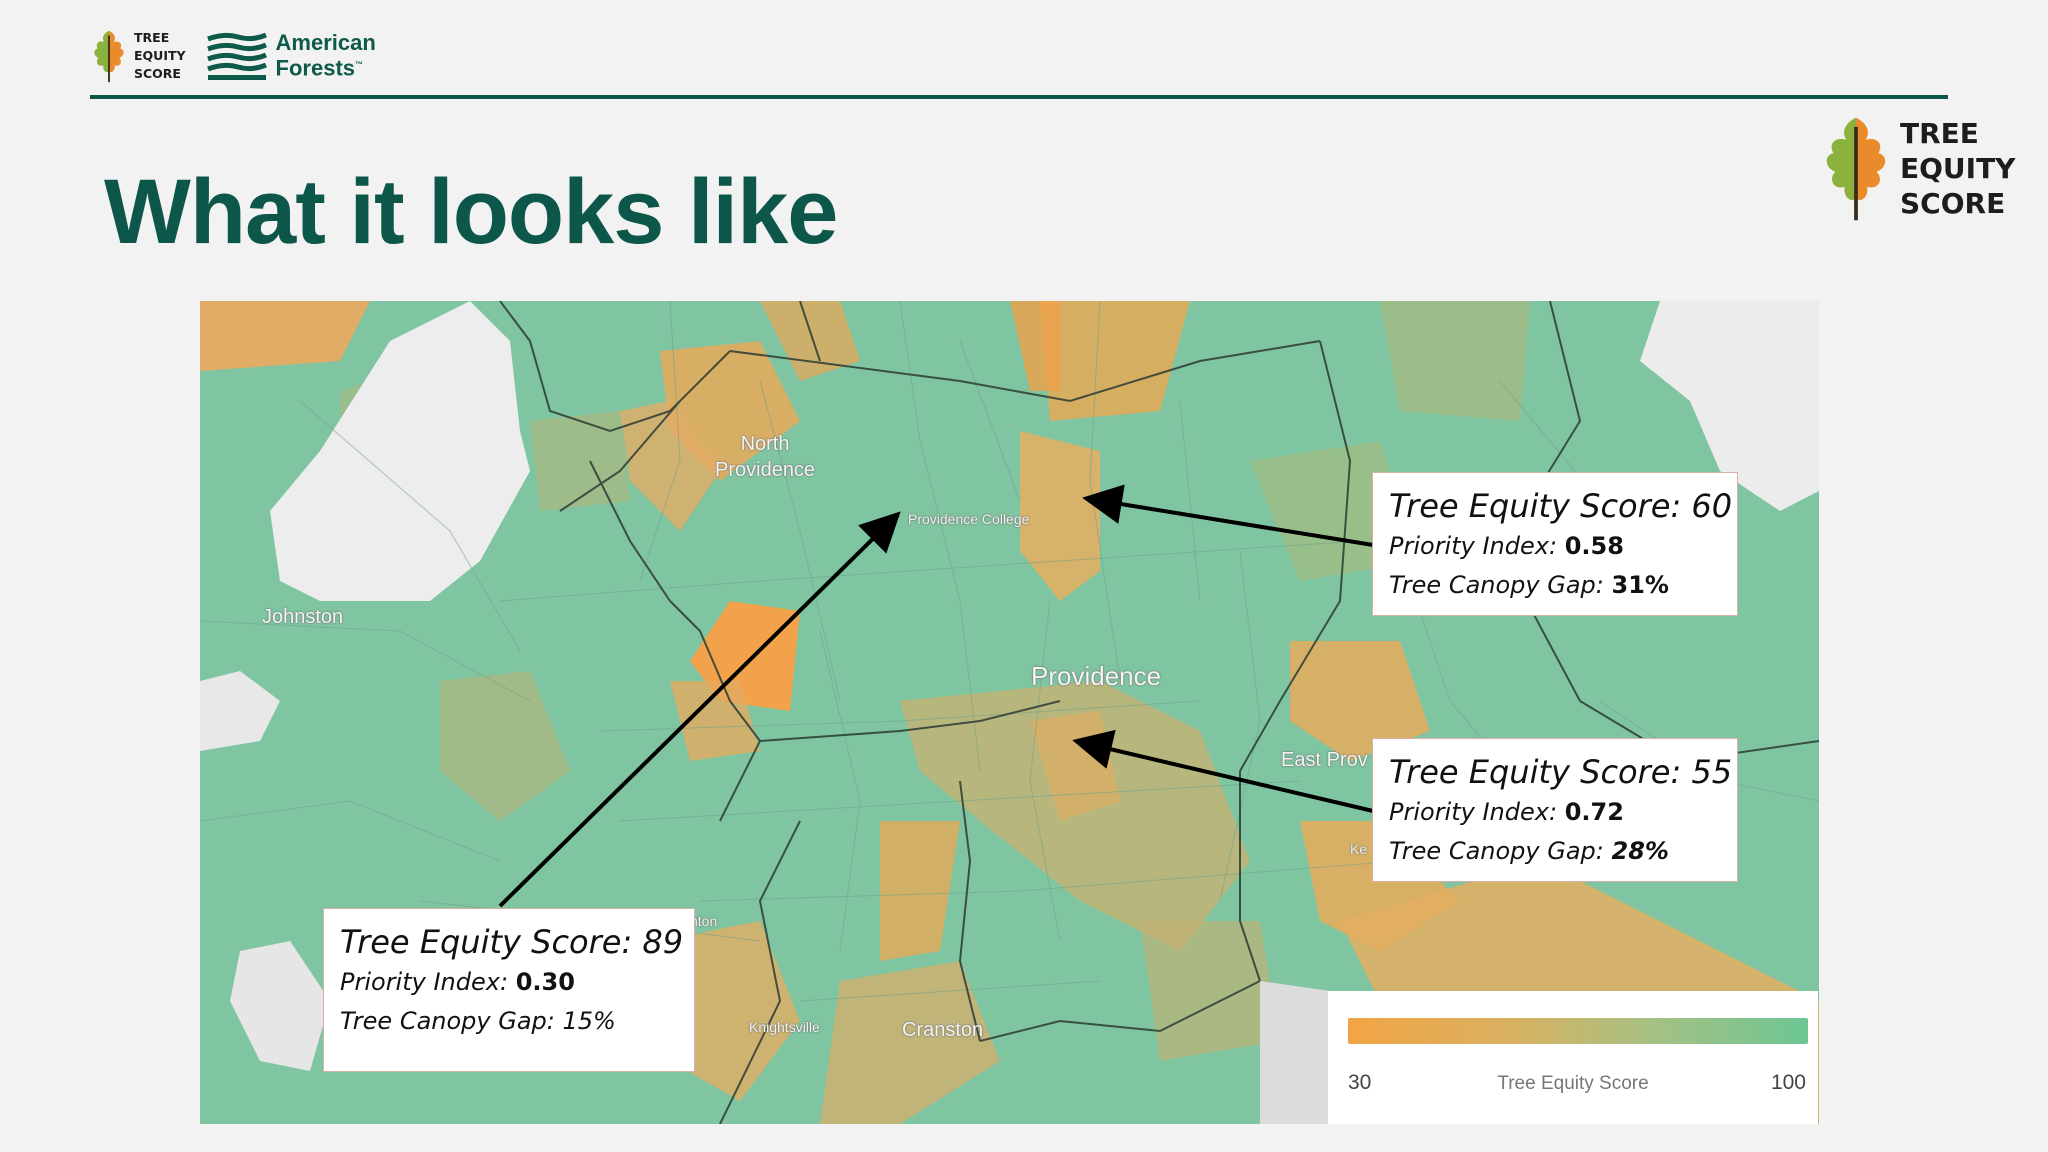  Describe the element at coordinates (303, 617) in the screenshot. I see `map-label-johnston: Johnston` at that location.